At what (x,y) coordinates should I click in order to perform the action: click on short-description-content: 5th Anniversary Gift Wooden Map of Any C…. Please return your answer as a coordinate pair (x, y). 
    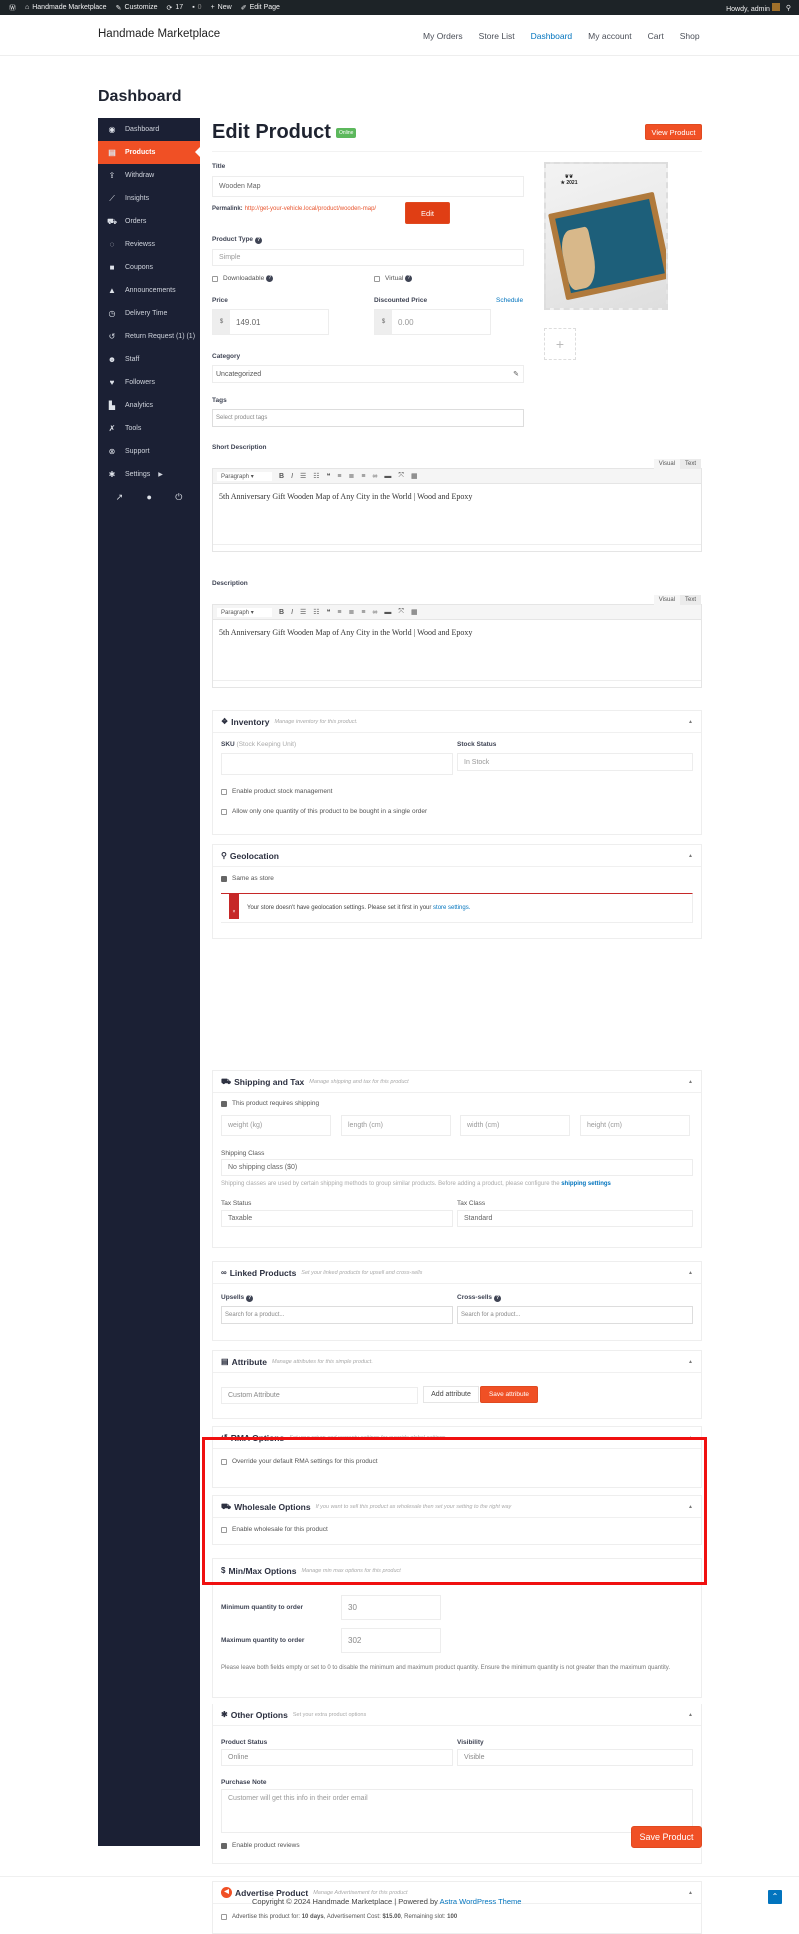
    Looking at the image, I should click on (457, 514).